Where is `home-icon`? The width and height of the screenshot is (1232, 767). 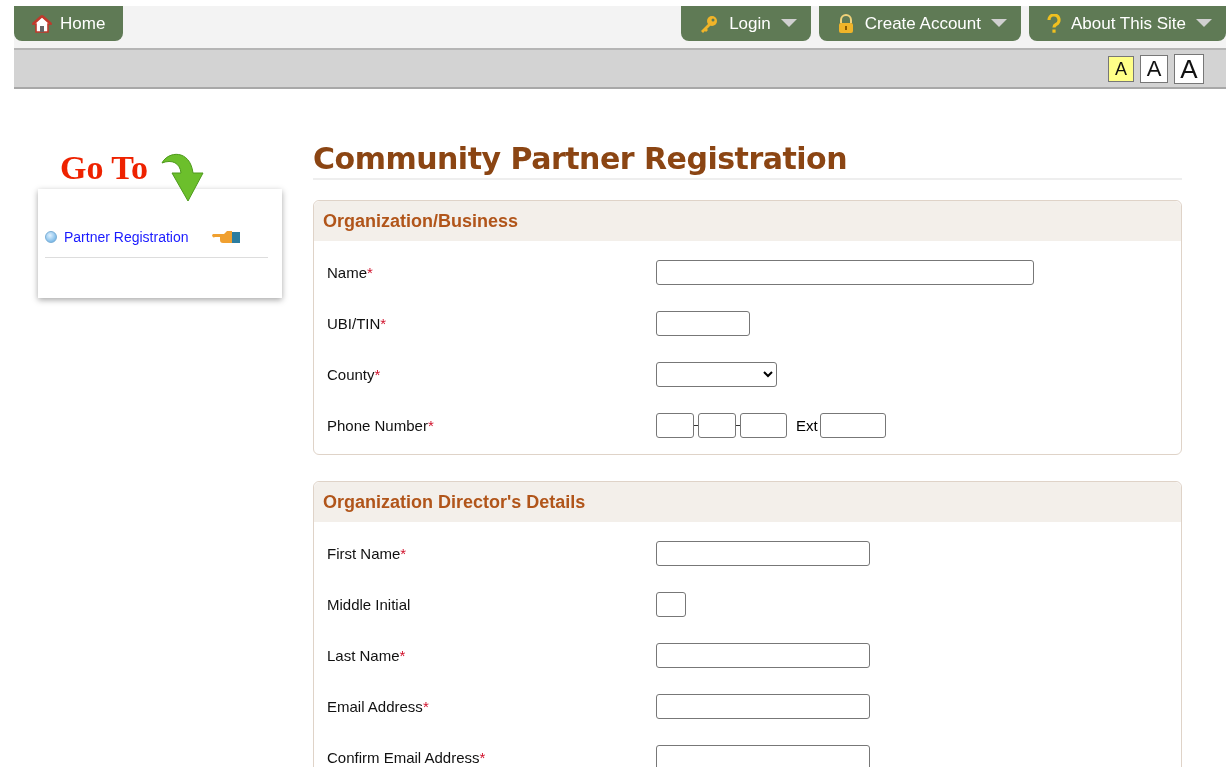
home-icon is located at coordinates (42, 23).